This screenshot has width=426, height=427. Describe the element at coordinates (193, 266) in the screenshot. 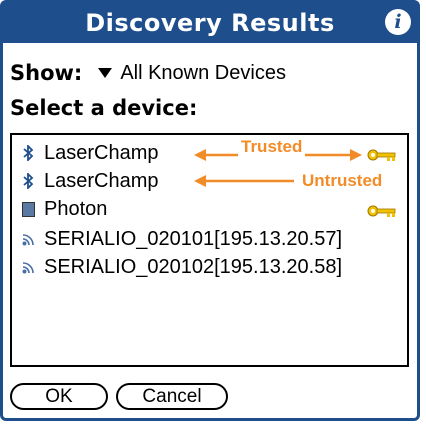

I see `device-name: SERIALIO_020102[195.13.20.58]` at that location.